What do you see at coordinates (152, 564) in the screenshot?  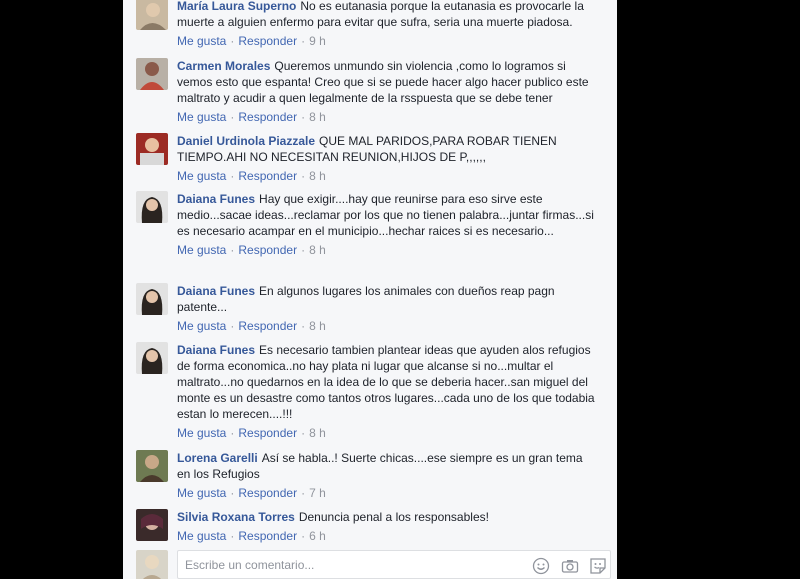 I see `current-user-avatar` at bounding box center [152, 564].